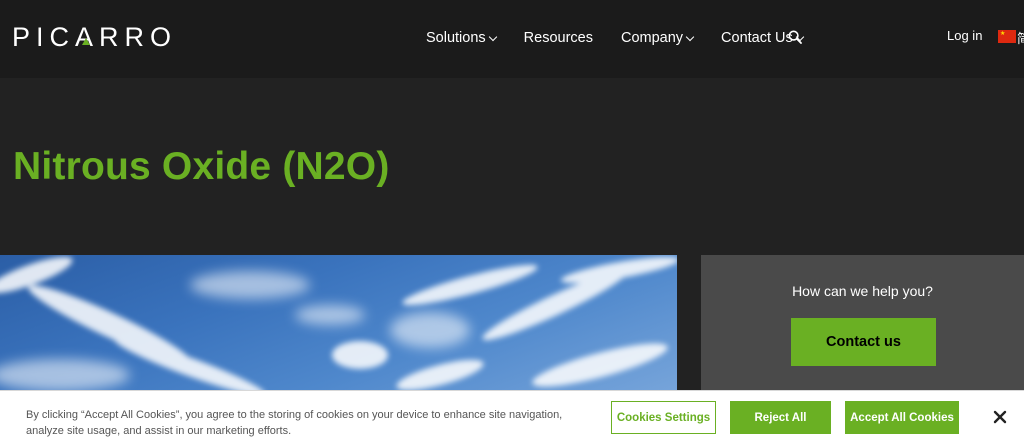  I want to click on search-icon, so click(795, 37).